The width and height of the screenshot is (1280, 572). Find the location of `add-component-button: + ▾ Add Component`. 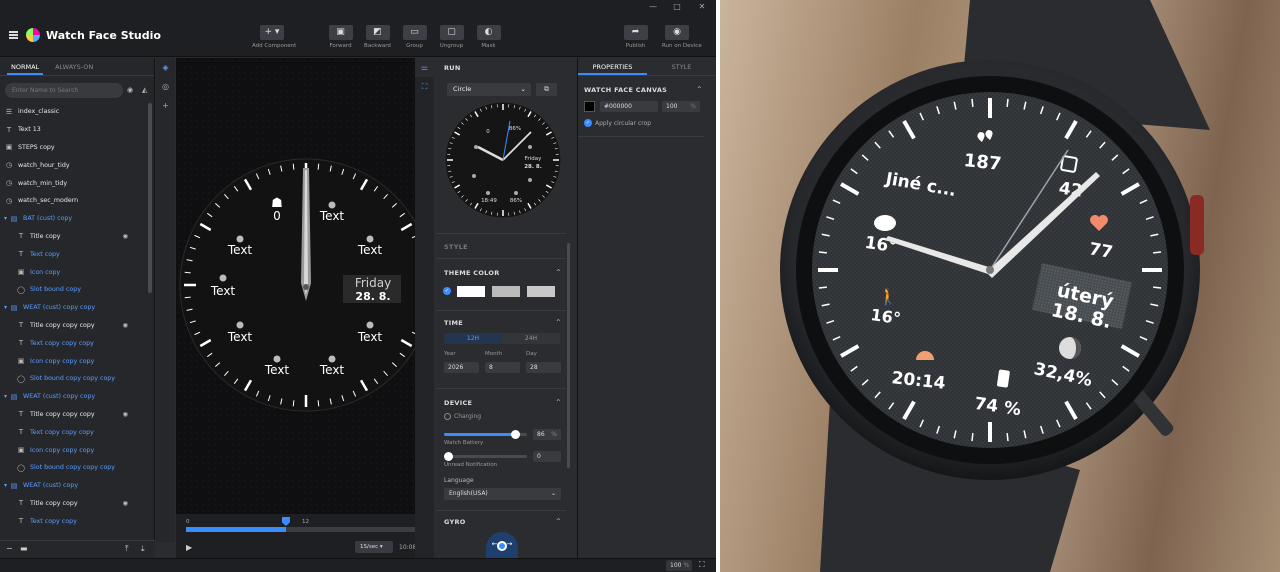

add-component-button: + ▾ Add Component is located at coordinates (274, 37).